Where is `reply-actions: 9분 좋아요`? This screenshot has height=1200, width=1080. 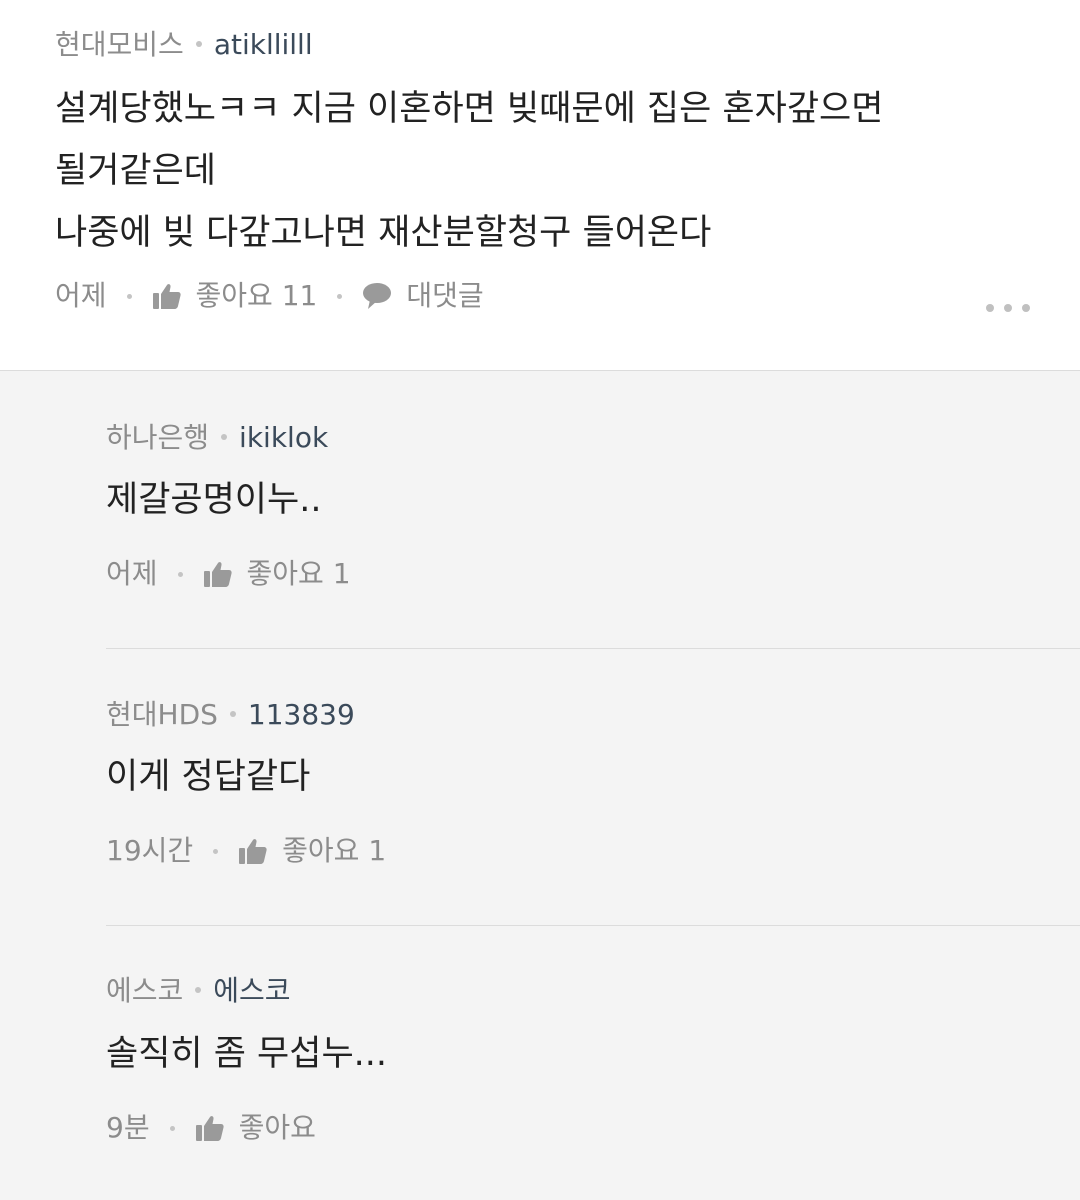
reply-actions: 9분 좋아요 is located at coordinates (211, 1128).